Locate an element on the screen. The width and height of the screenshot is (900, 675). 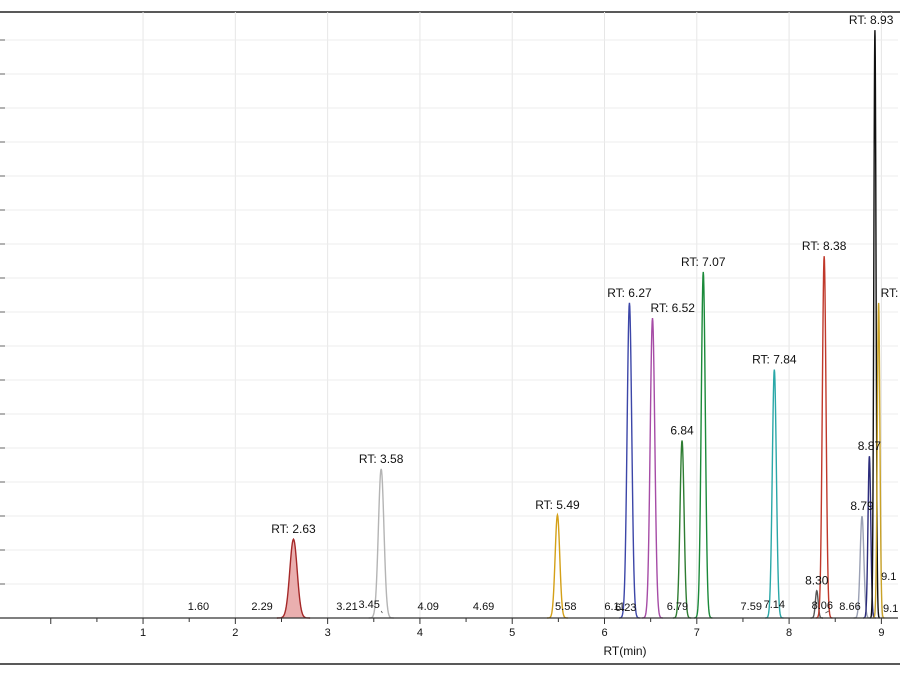
peak-trace-8.38 is located at coordinates (824, 437).